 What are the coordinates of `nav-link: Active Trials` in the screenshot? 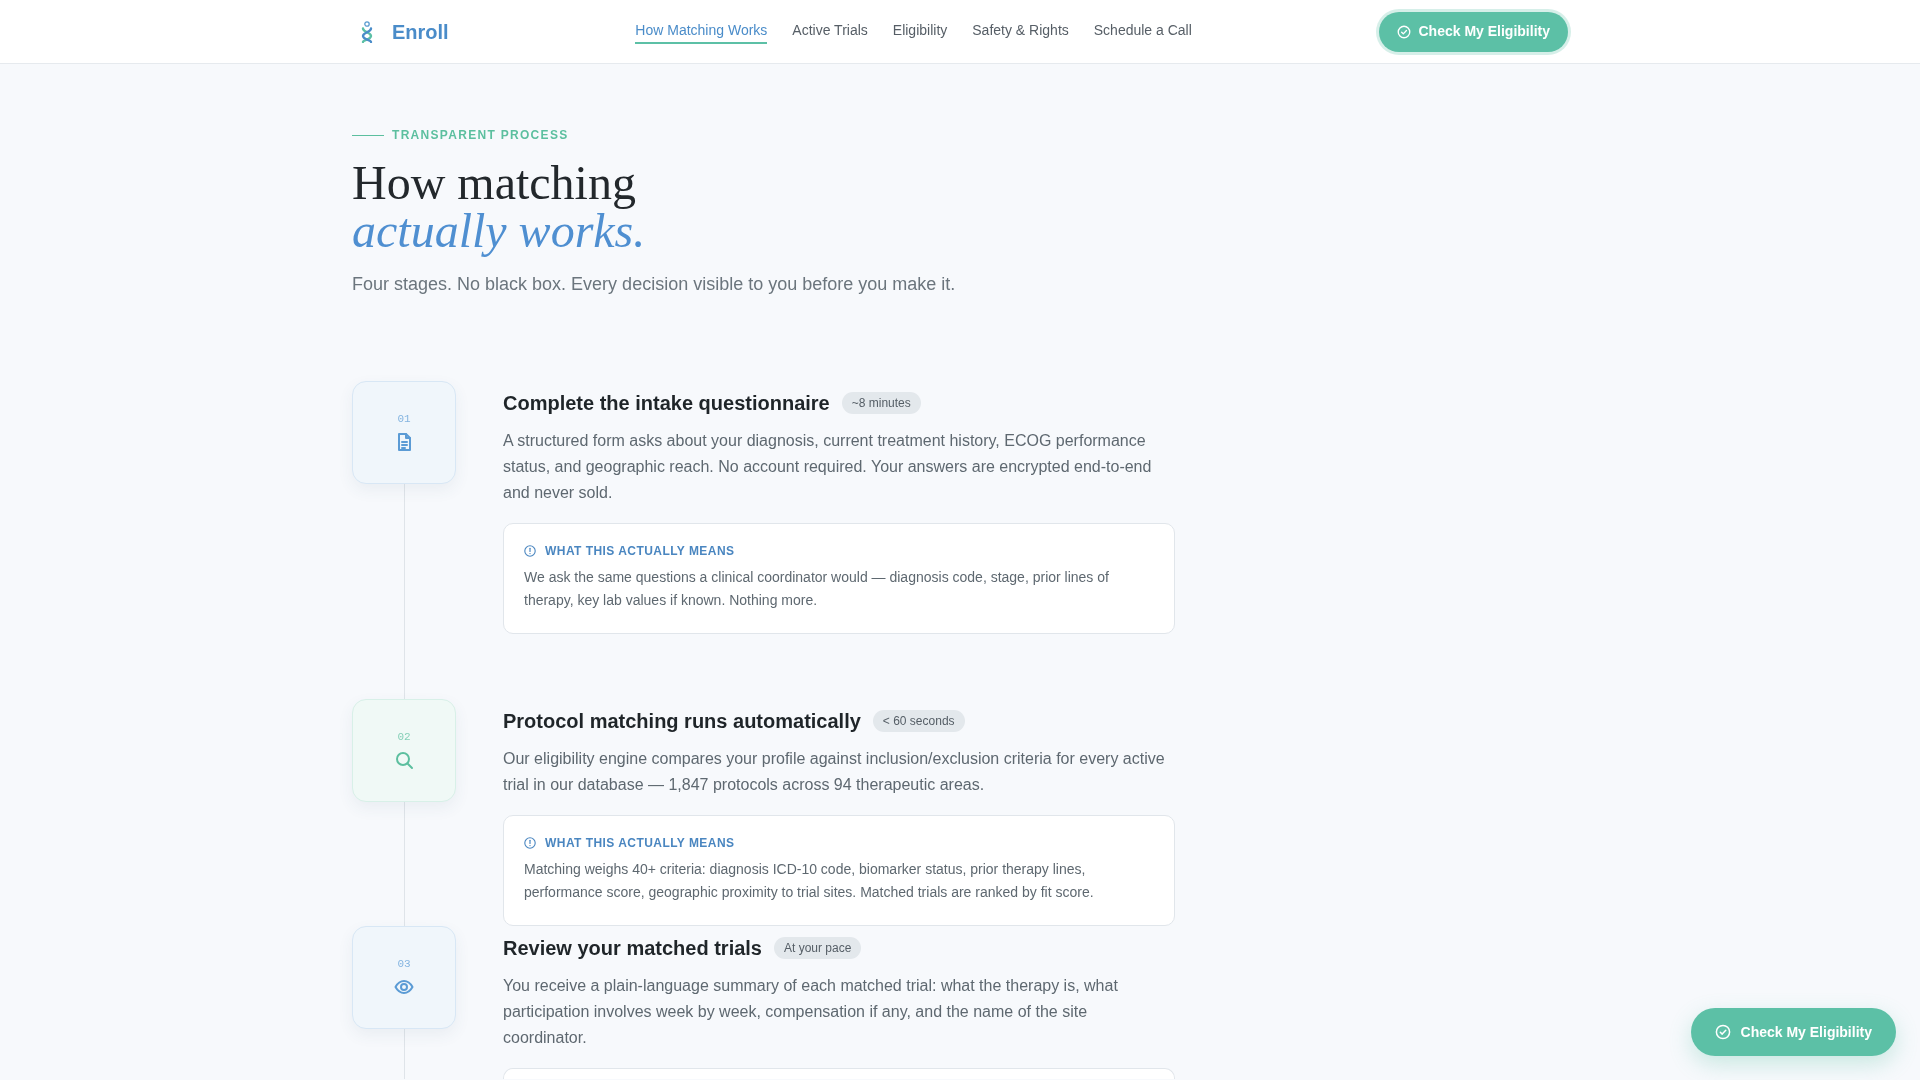 It's located at (830, 31).